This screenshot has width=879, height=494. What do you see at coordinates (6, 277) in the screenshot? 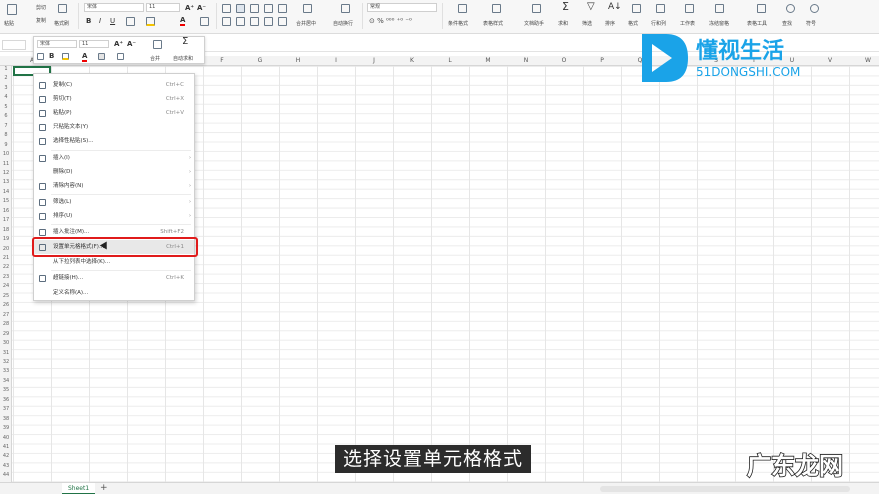
I see `row-header-cell: 23` at bounding box center [6, 277].